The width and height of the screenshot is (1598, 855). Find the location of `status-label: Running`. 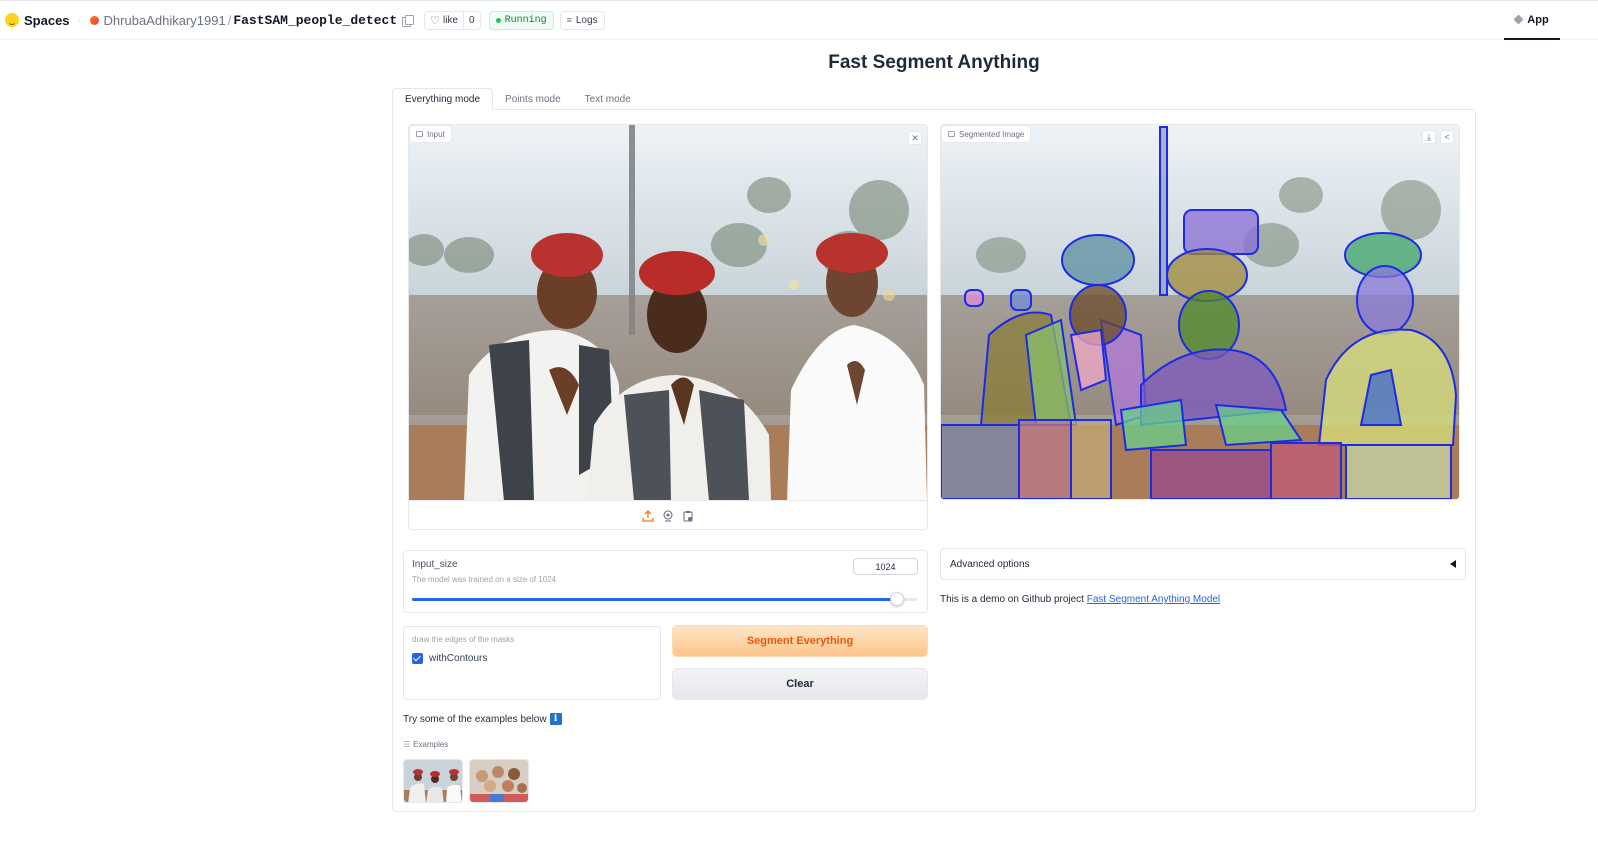

status-label: Running is located at coordinates (525, 20).